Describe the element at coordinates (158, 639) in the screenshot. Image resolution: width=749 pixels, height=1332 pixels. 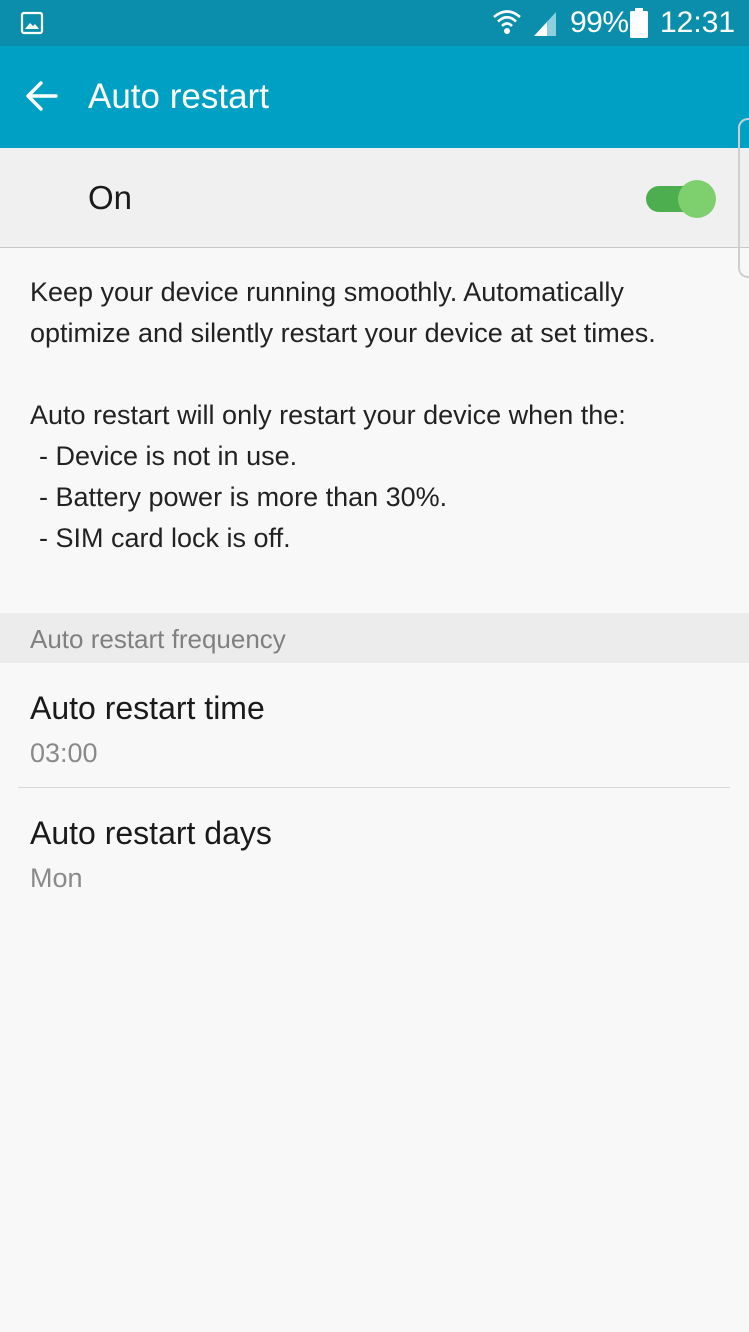
I see `section-header-label: Auto restart frequency` at that location.